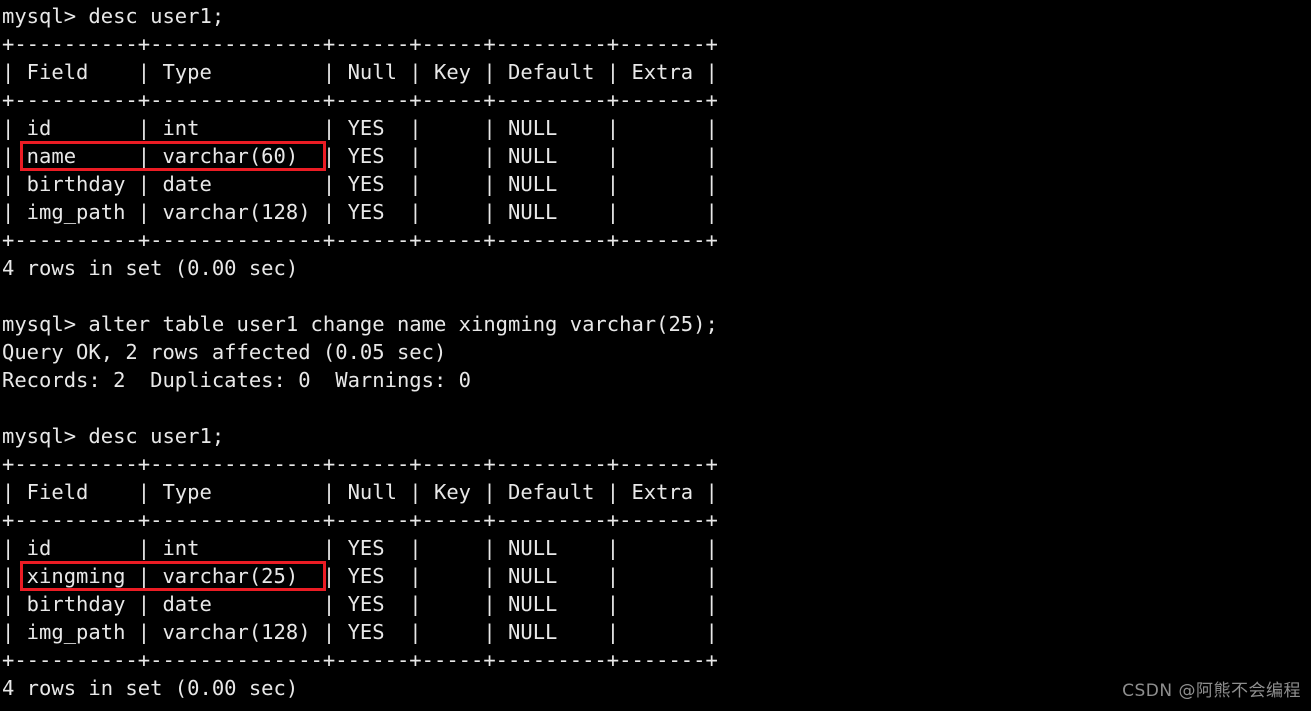  I want to click on terminal-line: | name | varchar(60) | YES | | NULL | |, so click(360, 156).